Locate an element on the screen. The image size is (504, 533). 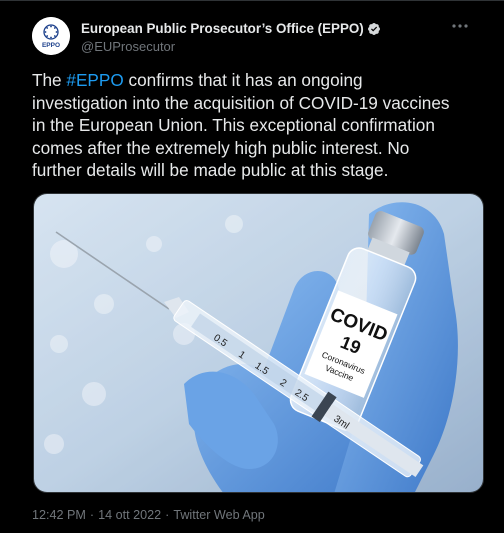
author-handle: @EUProsecutor is located at coordinates (277, 46).